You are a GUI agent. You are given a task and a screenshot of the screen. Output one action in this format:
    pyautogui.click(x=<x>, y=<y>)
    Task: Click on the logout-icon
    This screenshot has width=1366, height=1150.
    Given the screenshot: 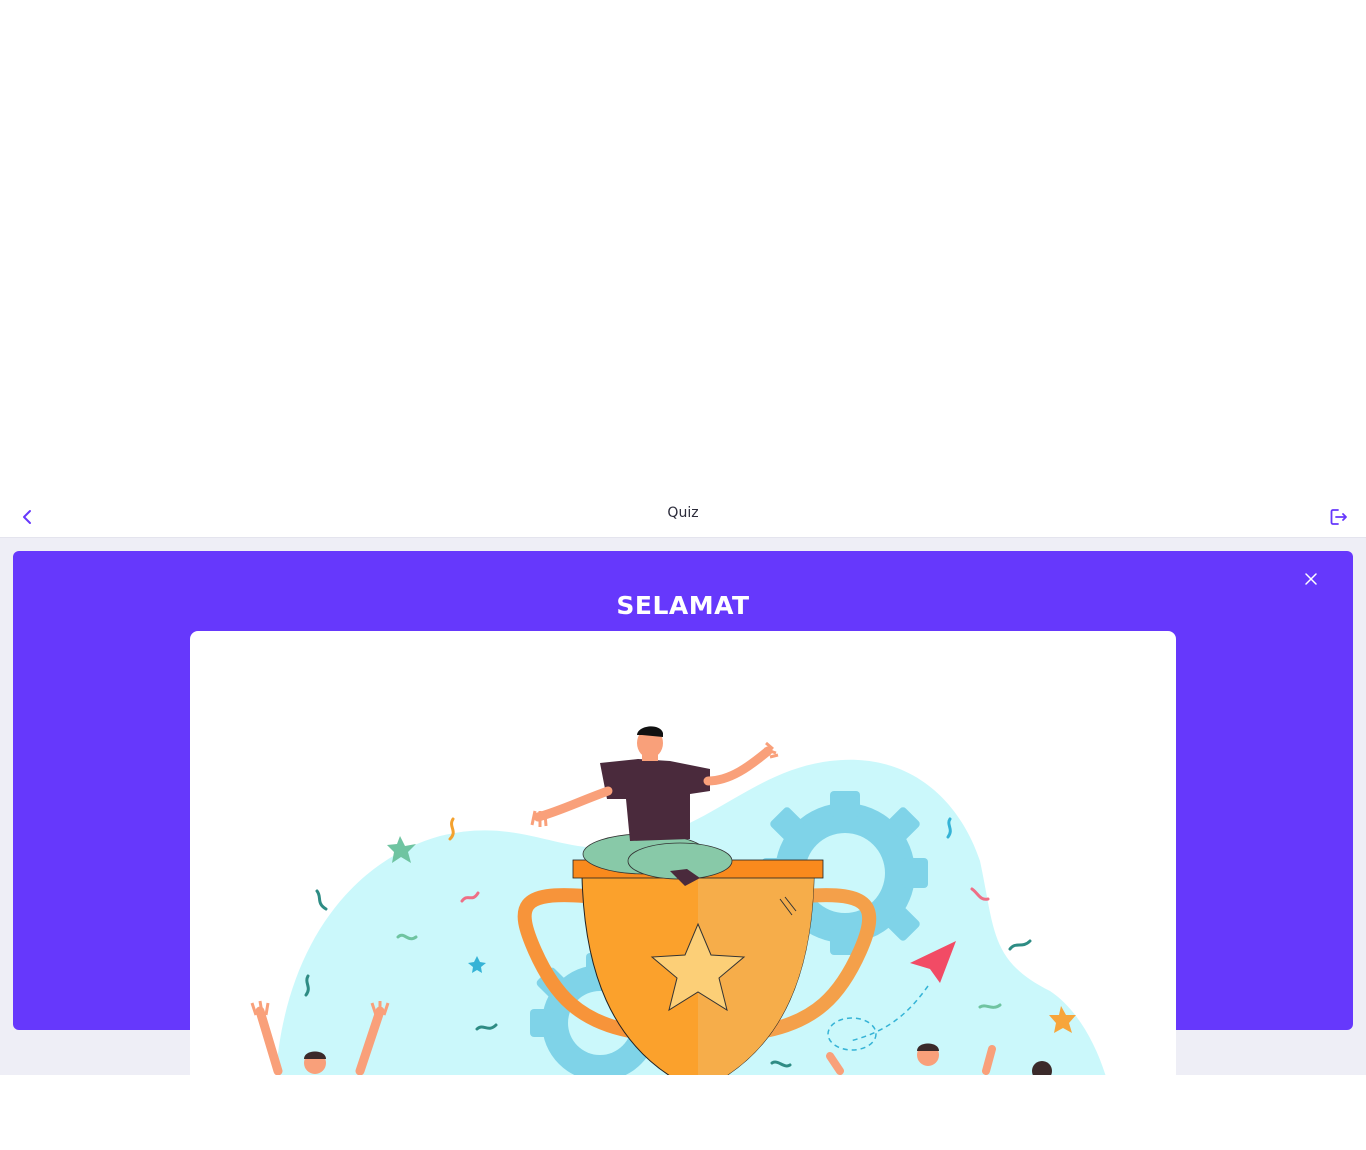 What is the action you would take?
    pyautogui.click(x=1338, y=517)
    